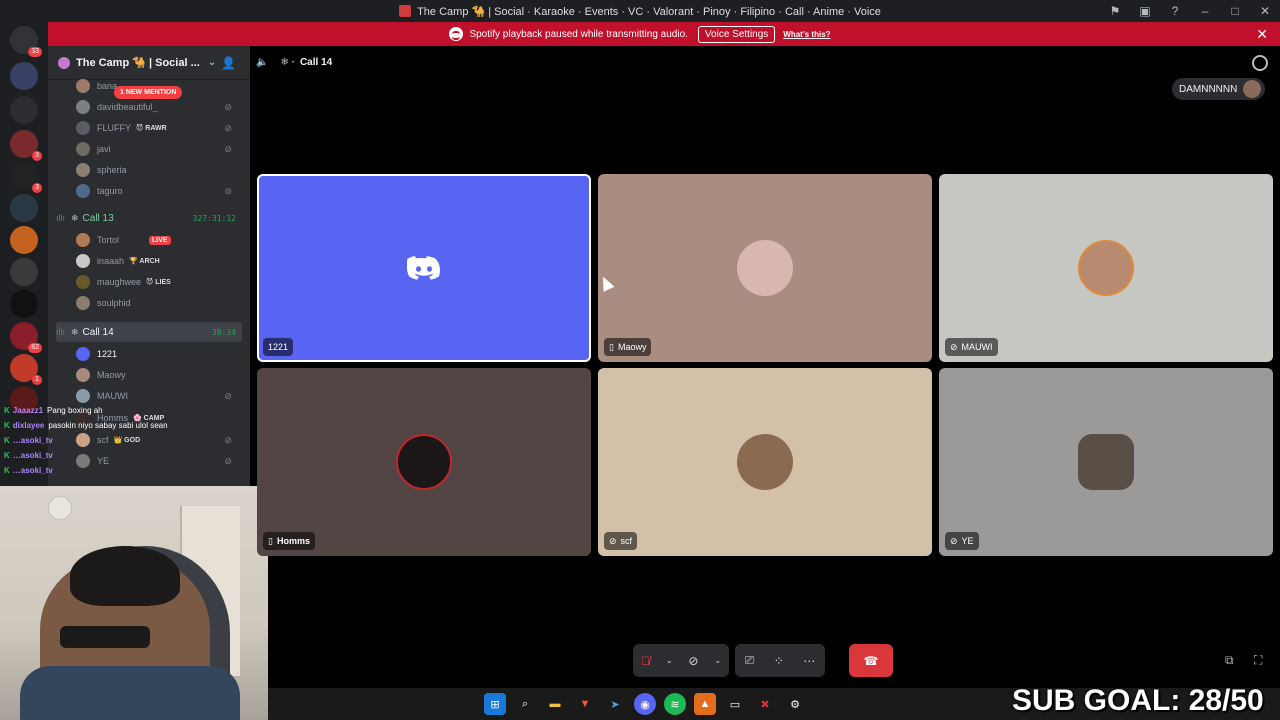  Describe the element at coordinates (765, 462) in the screenshot. I see `participant-tile: ⊘ scf` at that location.